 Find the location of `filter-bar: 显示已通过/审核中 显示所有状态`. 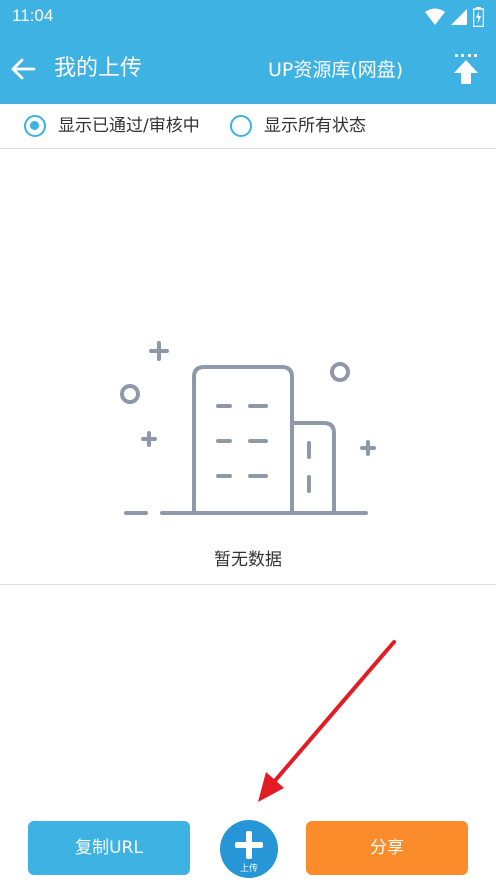

filter-bar: 显示已通过/审核中 显示所有状态 is located at coordinates (248, 126).